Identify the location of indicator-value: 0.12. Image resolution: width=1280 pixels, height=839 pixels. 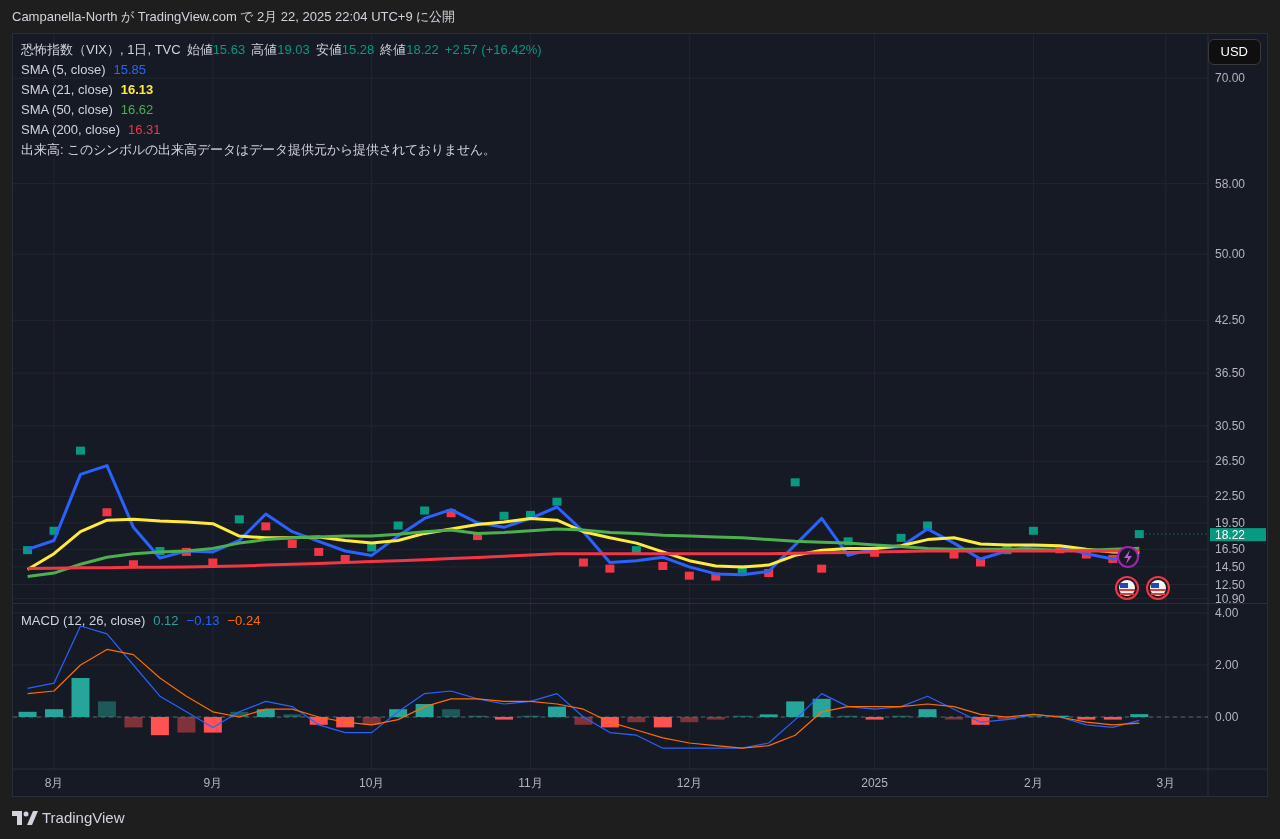
(166, 621).